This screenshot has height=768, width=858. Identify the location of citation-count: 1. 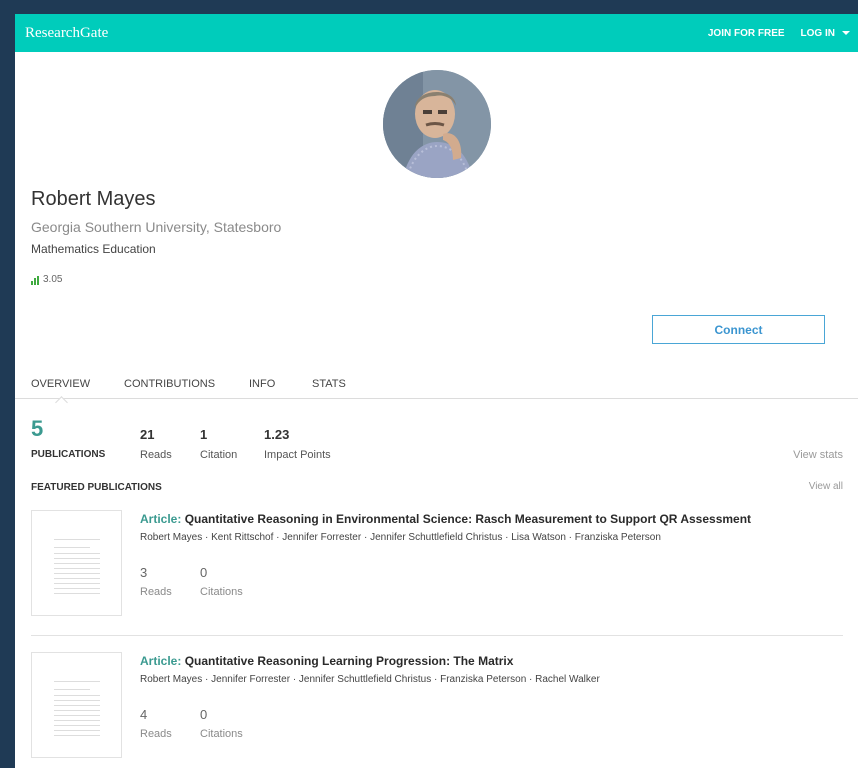
(204, 434).